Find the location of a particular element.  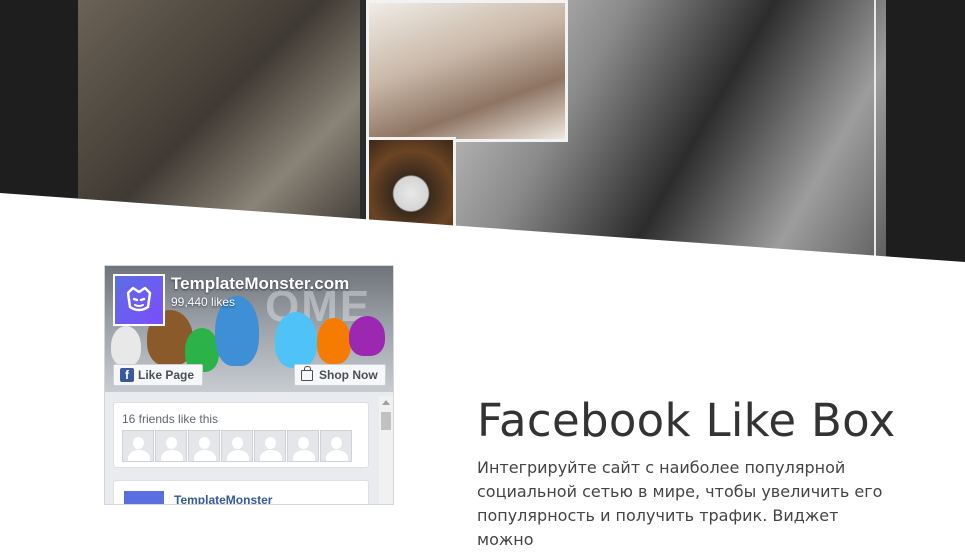

friends-like-panel: 16 friends like this is located at coordinates (241, 435).